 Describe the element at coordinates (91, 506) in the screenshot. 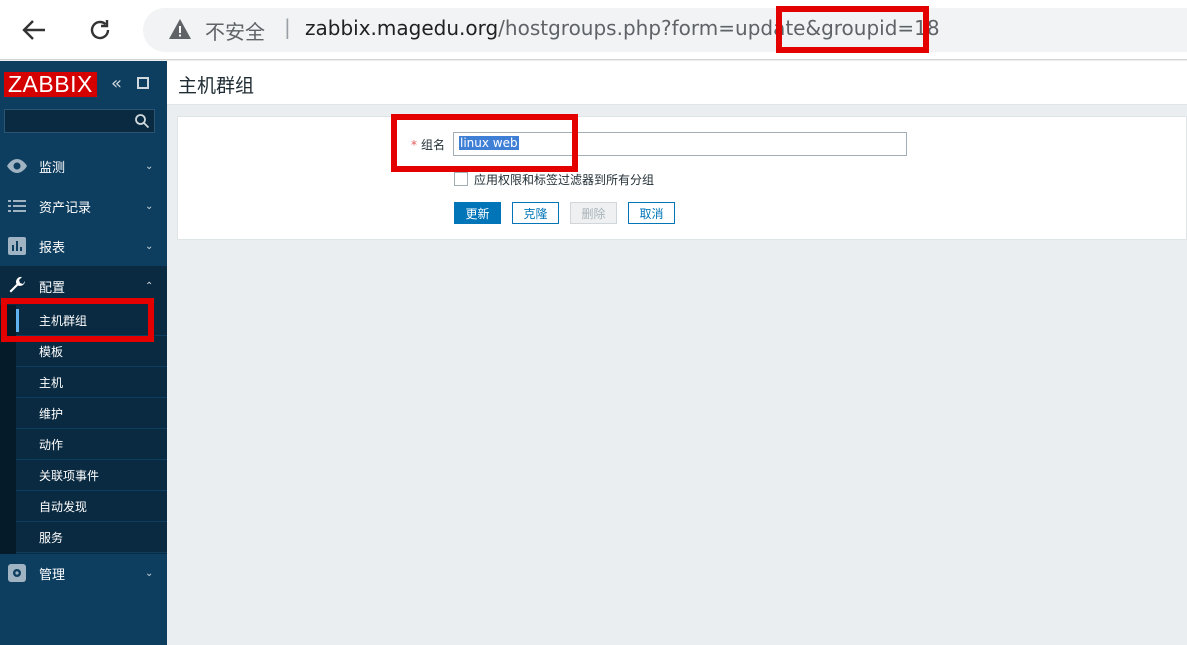

I see `submenu-item-discovery: 自动发现` at that location.